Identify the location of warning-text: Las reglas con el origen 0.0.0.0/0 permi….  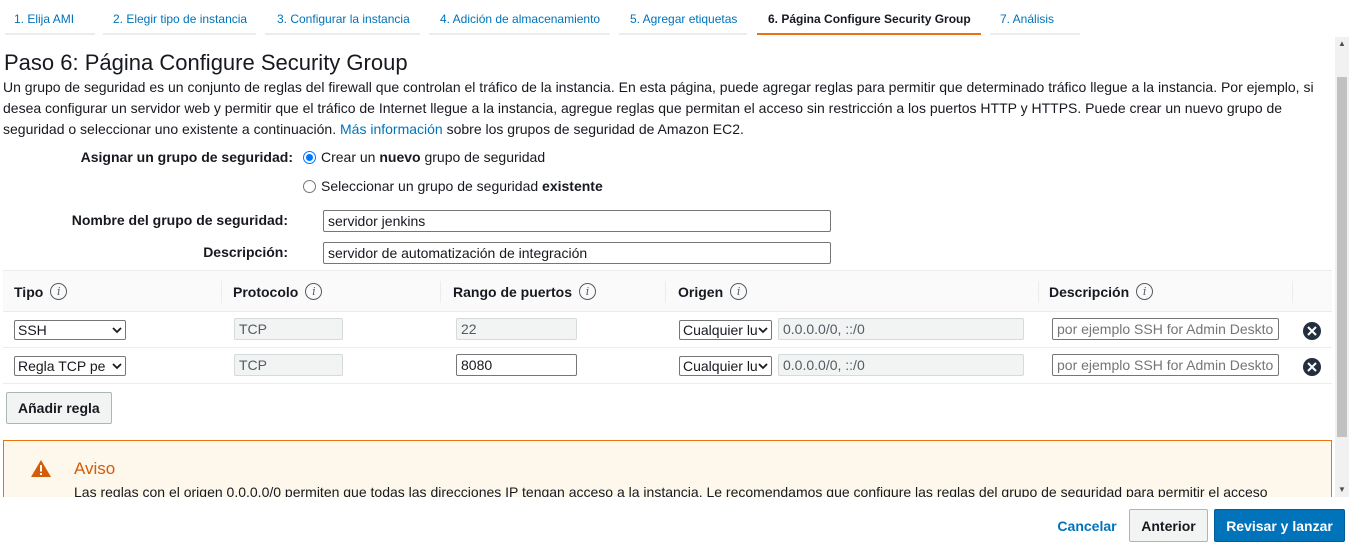
(671, 490).